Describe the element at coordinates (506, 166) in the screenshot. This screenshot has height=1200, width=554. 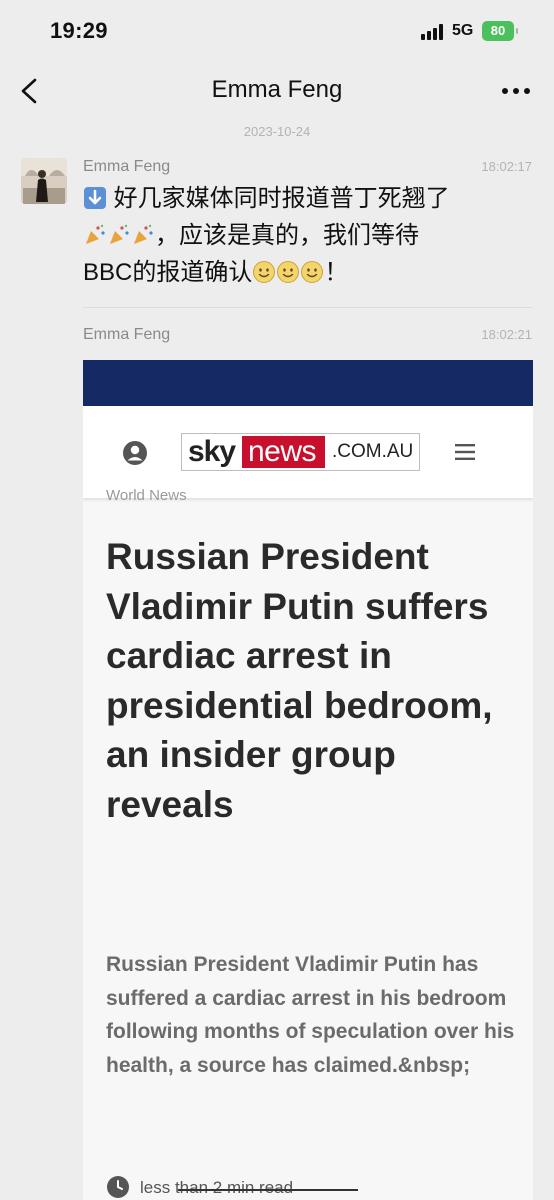
I see `message-time: 18:02:17` at that location.